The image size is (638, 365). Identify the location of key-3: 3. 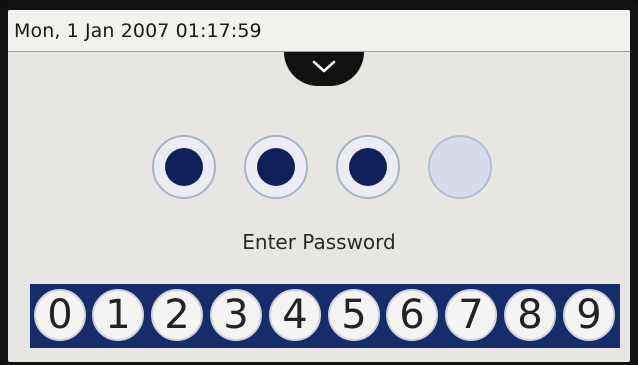
(236, 315).